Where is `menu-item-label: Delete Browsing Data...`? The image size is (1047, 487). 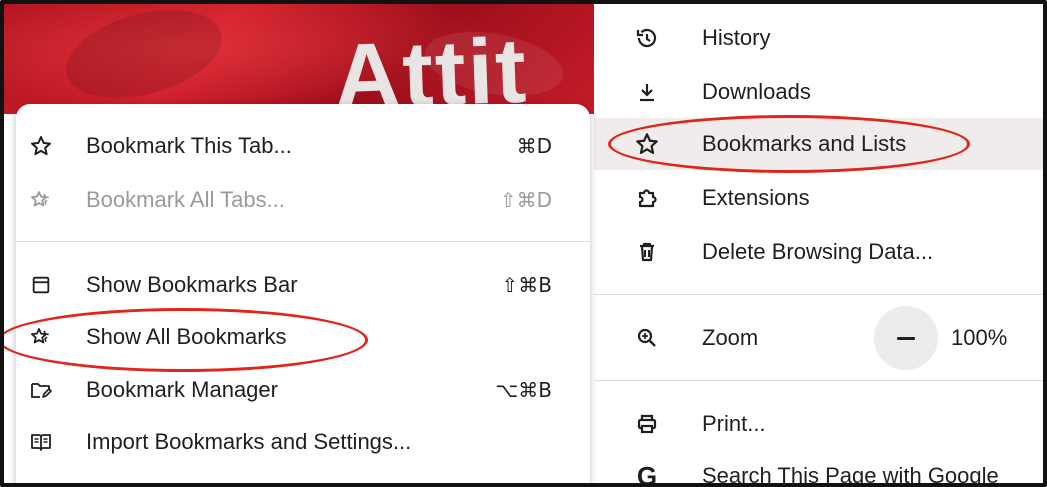 menu-item-label: Delete Browsing Data... is located at coordinates (818, 251).